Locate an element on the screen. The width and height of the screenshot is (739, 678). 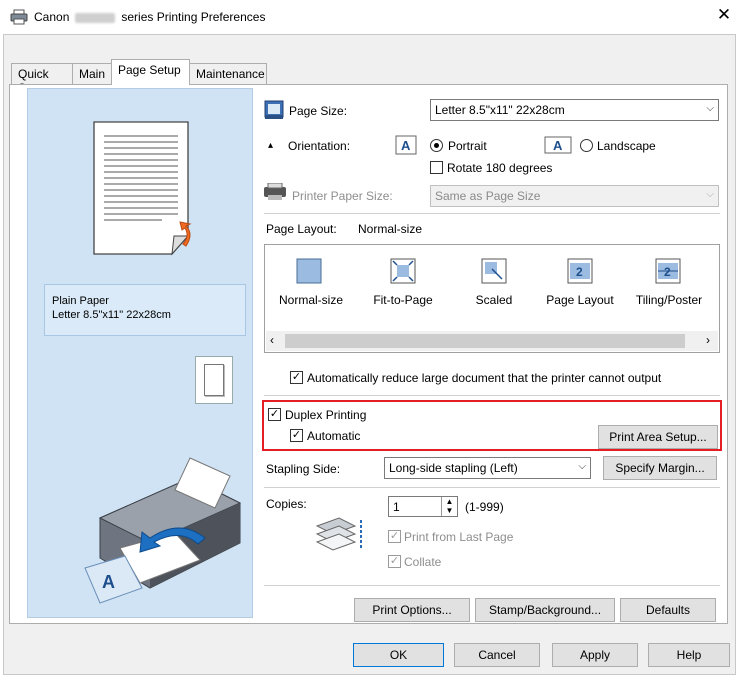
paper-info-box: Plain Paper Letter 8.5"x11" 22x28cm is located at coordinates (145, 310).